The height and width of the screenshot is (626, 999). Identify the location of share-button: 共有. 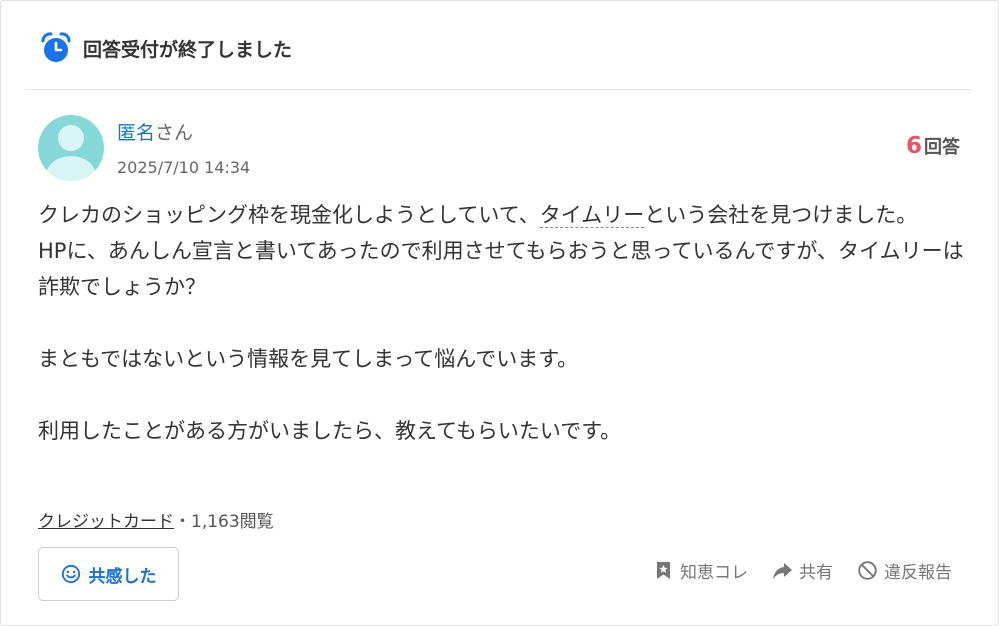
(802, 570).